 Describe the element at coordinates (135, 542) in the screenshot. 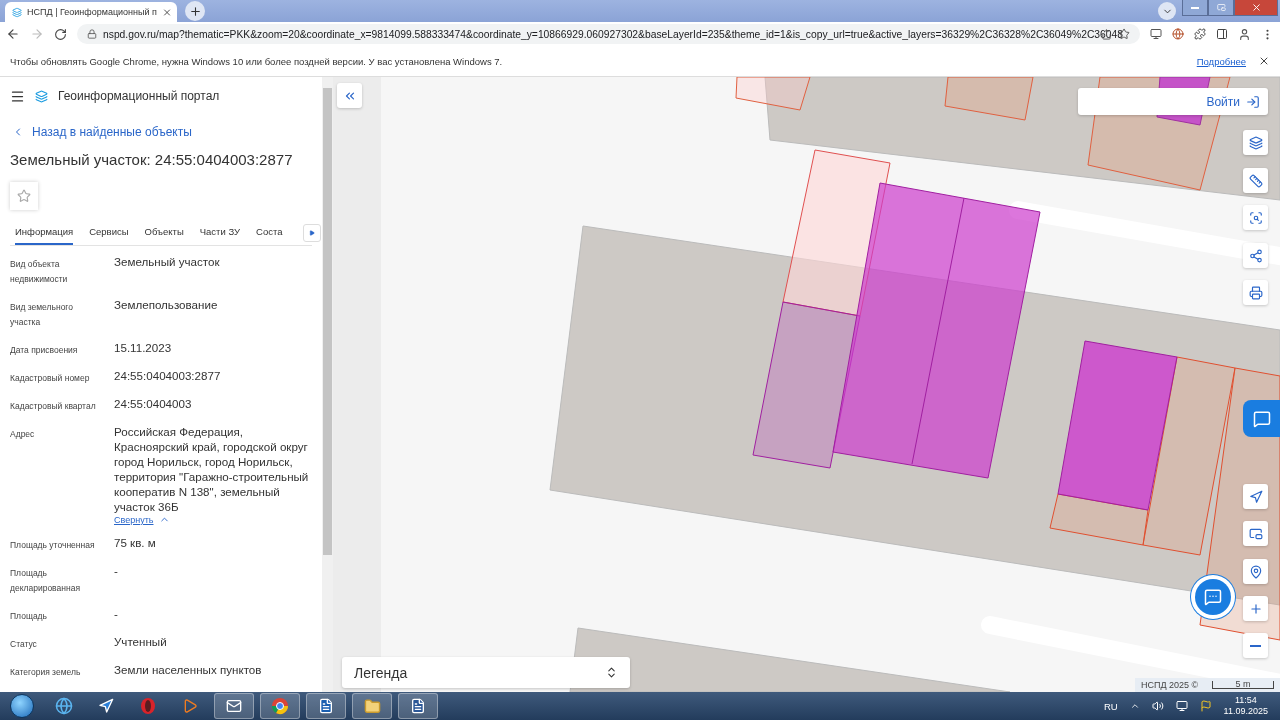

I see `field-value: 75 кв. м` at that location.